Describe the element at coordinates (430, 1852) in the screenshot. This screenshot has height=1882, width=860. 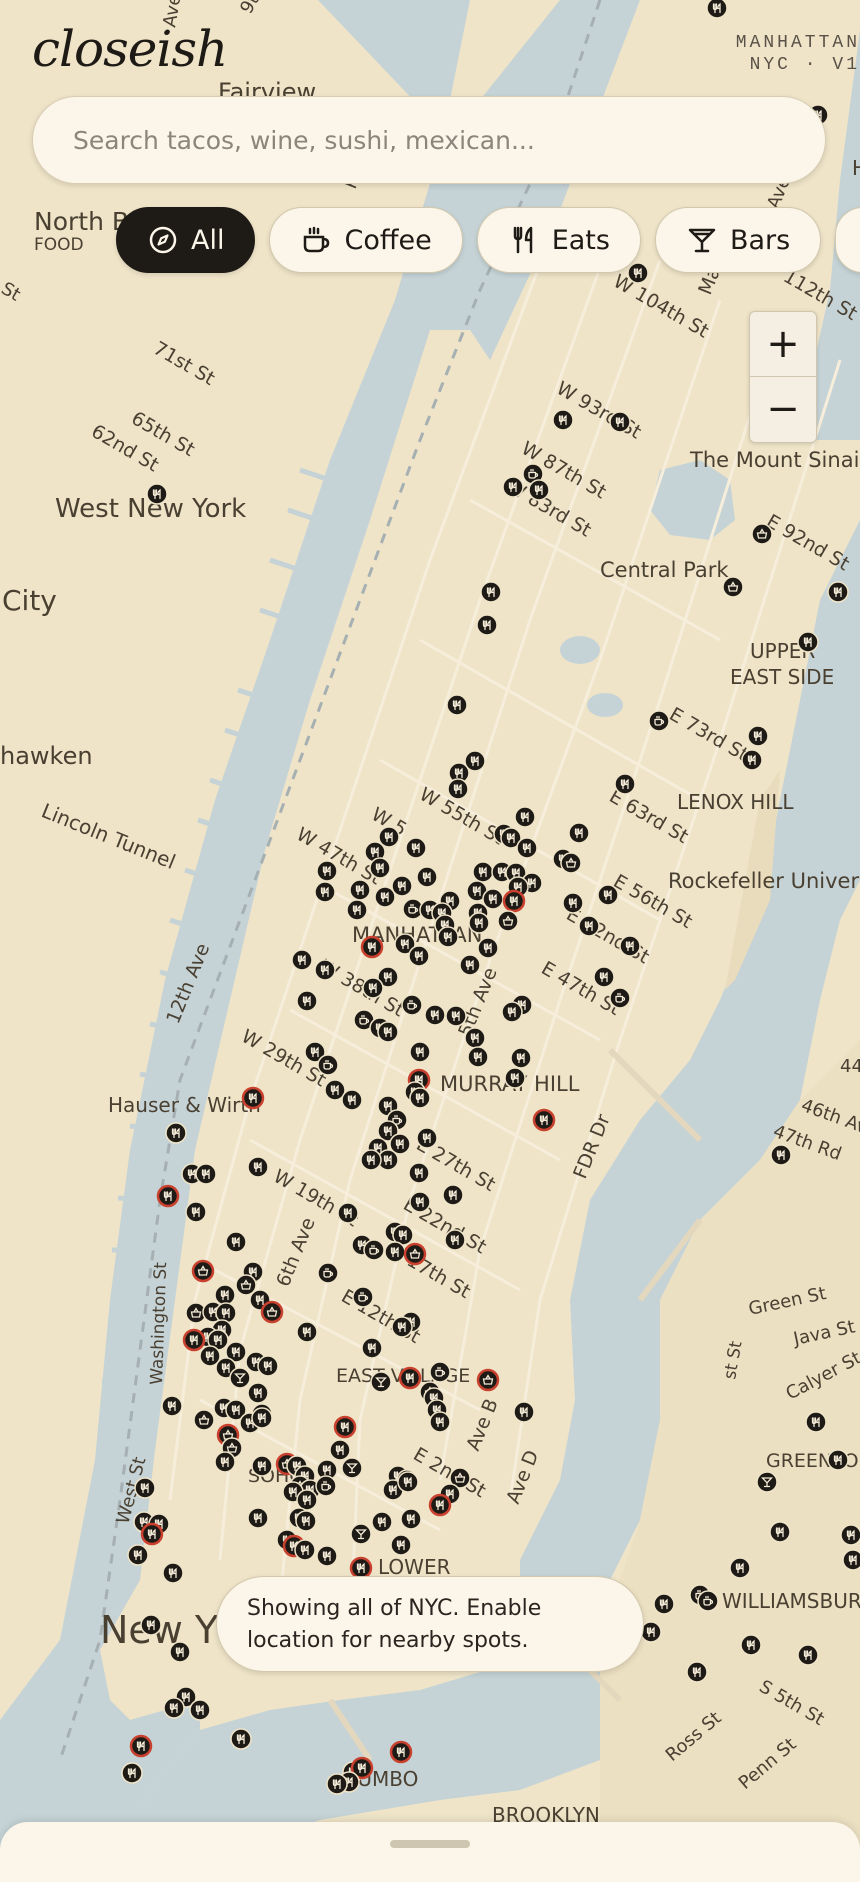
I see `bottom-sheet` at that location.